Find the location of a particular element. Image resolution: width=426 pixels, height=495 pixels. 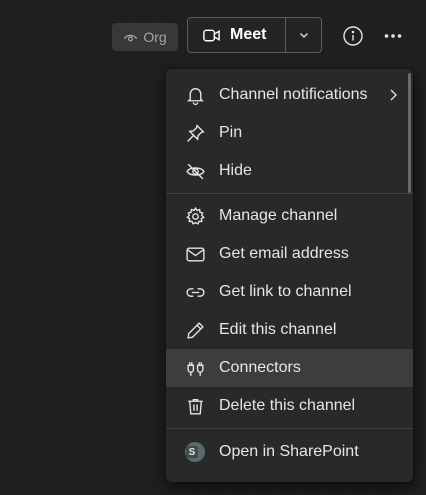

menu-item-label: Open in SharePoint is located at coordinates (289, 451).